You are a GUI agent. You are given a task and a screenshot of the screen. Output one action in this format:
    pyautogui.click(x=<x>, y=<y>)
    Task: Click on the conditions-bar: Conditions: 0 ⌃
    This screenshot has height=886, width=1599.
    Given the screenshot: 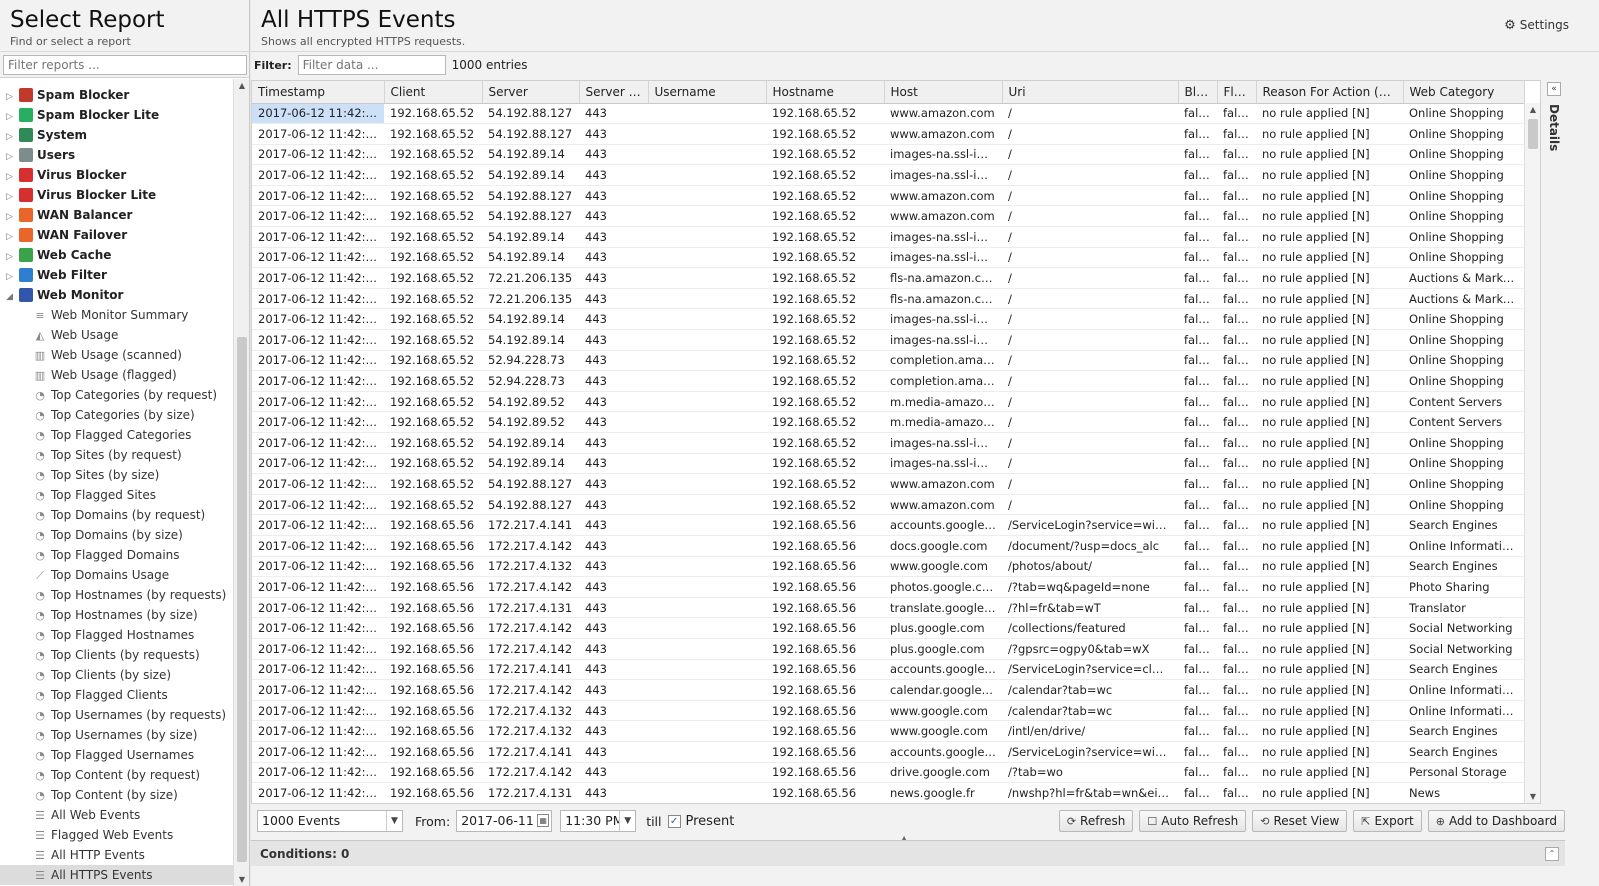 What is the action you would take?
    pyautogui.click(x=908, y=853)
    